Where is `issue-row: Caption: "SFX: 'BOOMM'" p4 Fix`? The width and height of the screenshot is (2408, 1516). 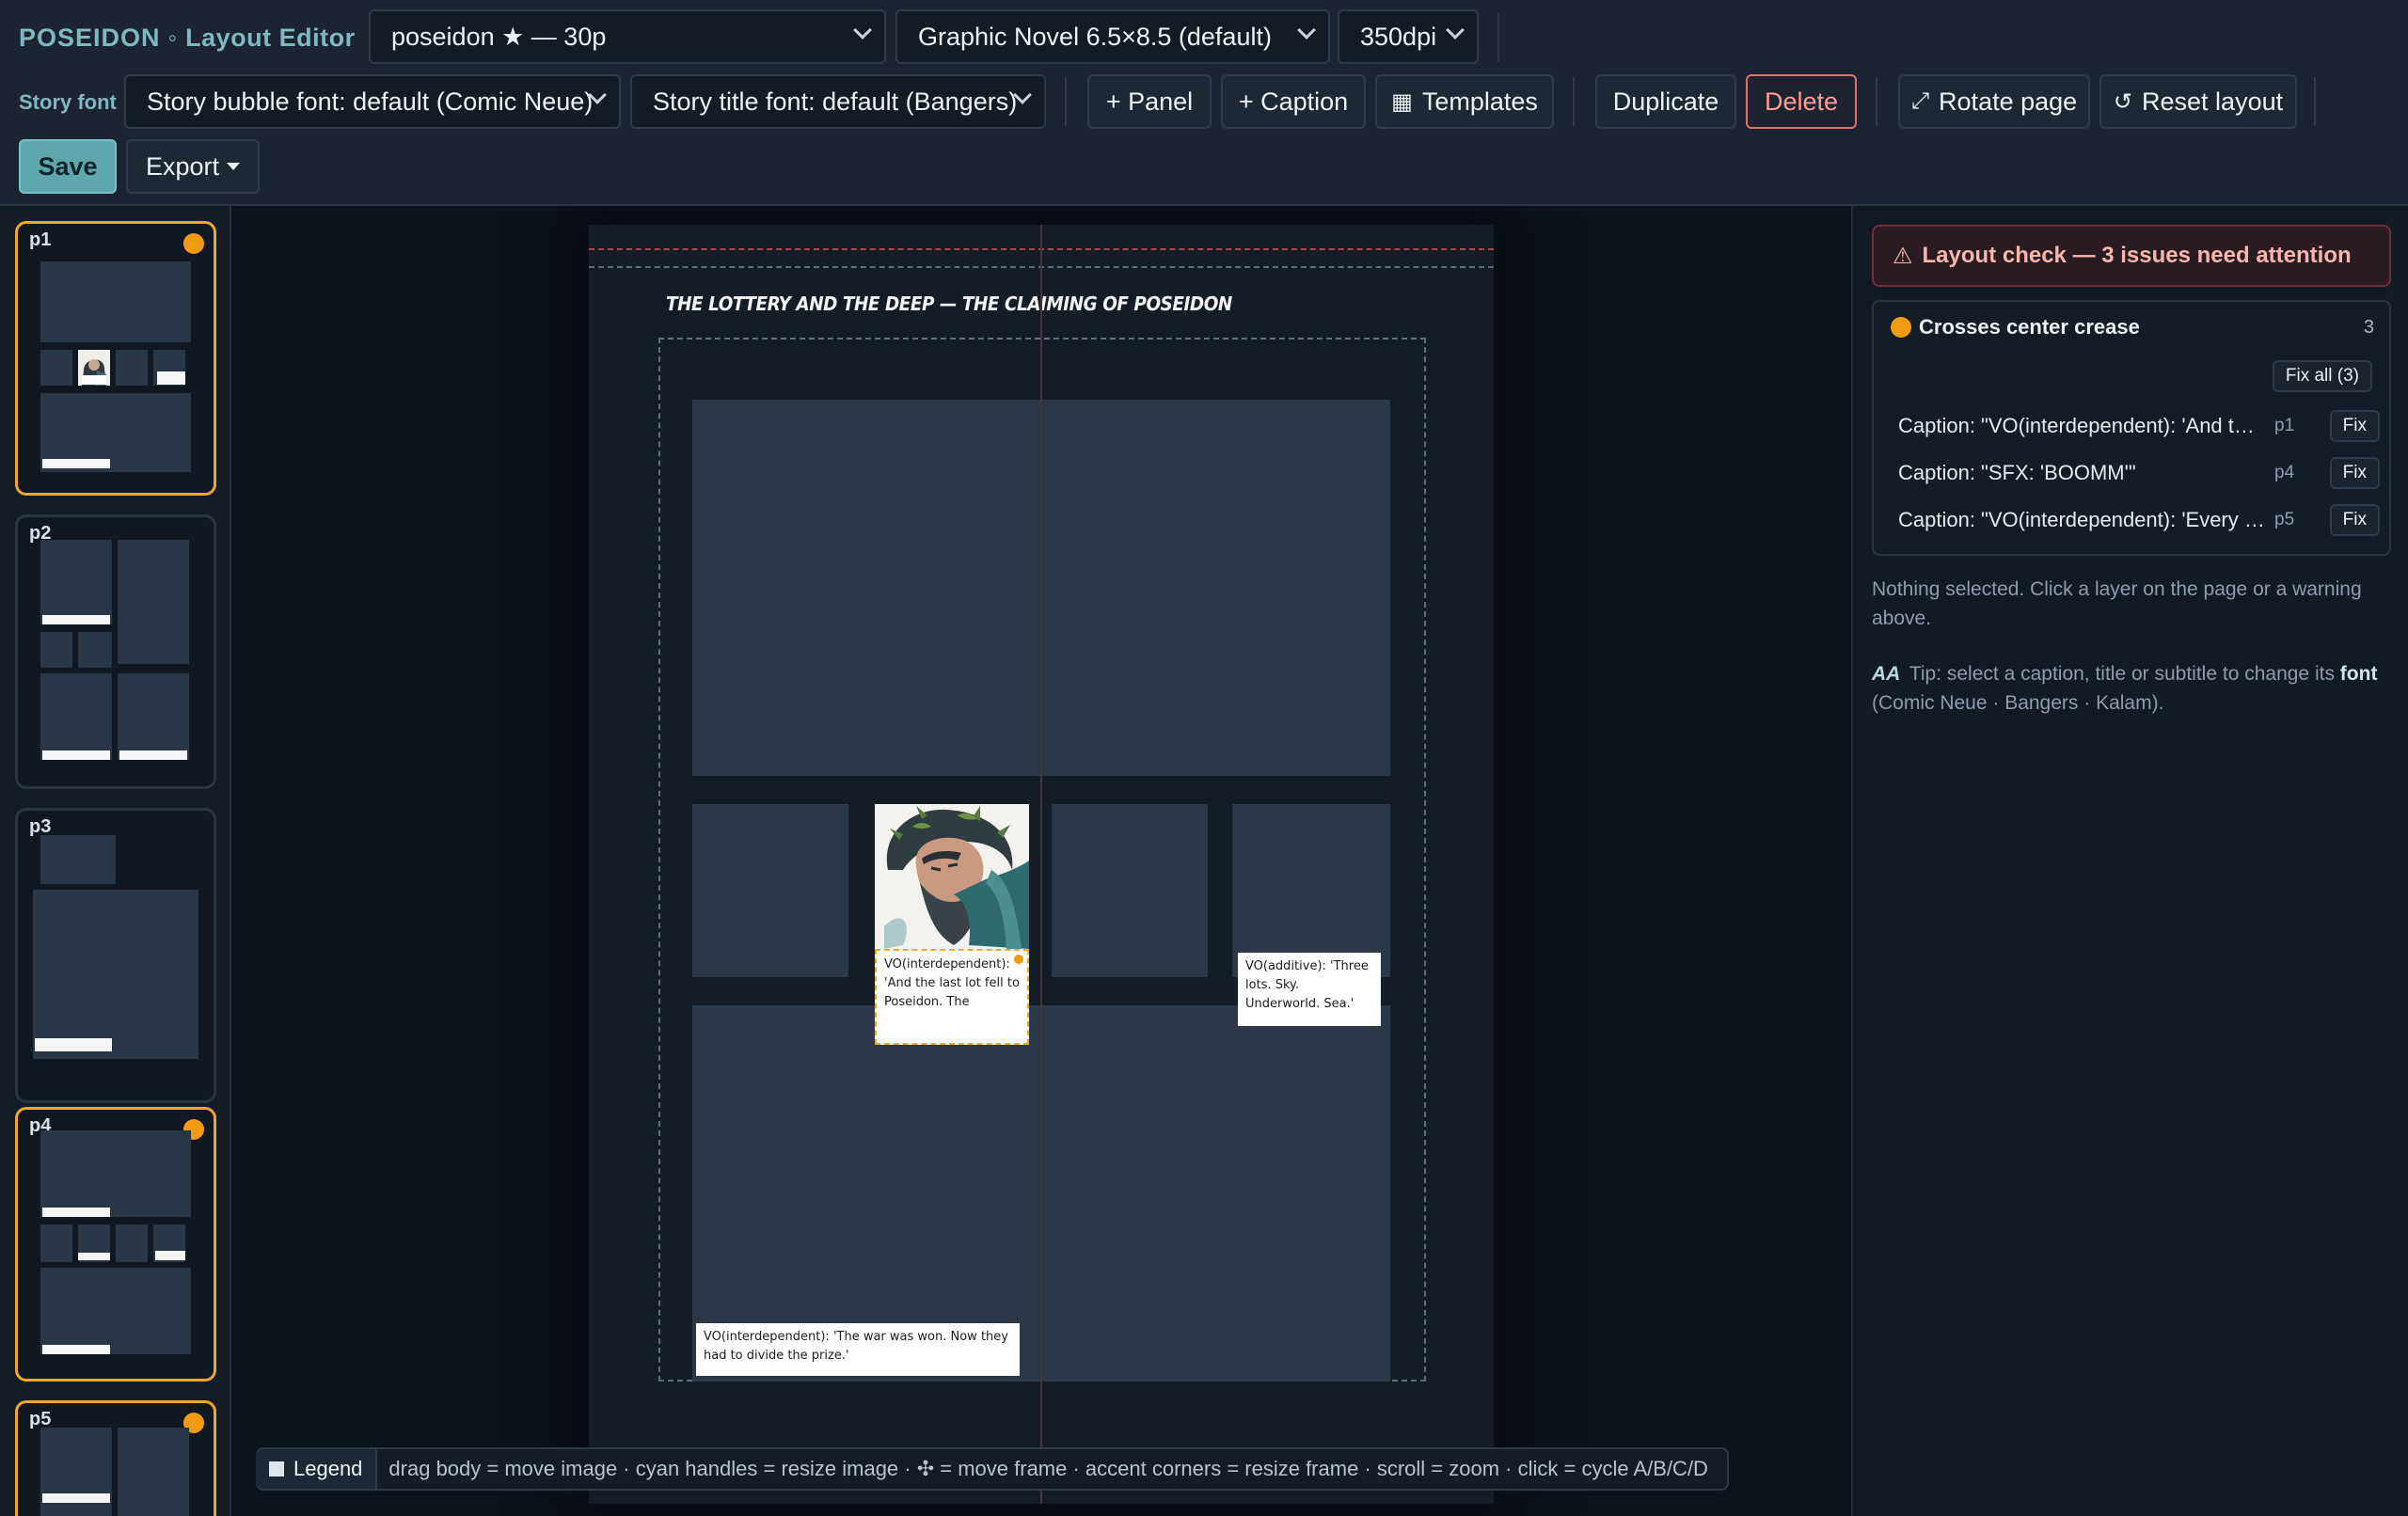
issue-row: Caption: "SFX: 'BOOMM'" p4 Fix is located at coordinates (2133, 473).